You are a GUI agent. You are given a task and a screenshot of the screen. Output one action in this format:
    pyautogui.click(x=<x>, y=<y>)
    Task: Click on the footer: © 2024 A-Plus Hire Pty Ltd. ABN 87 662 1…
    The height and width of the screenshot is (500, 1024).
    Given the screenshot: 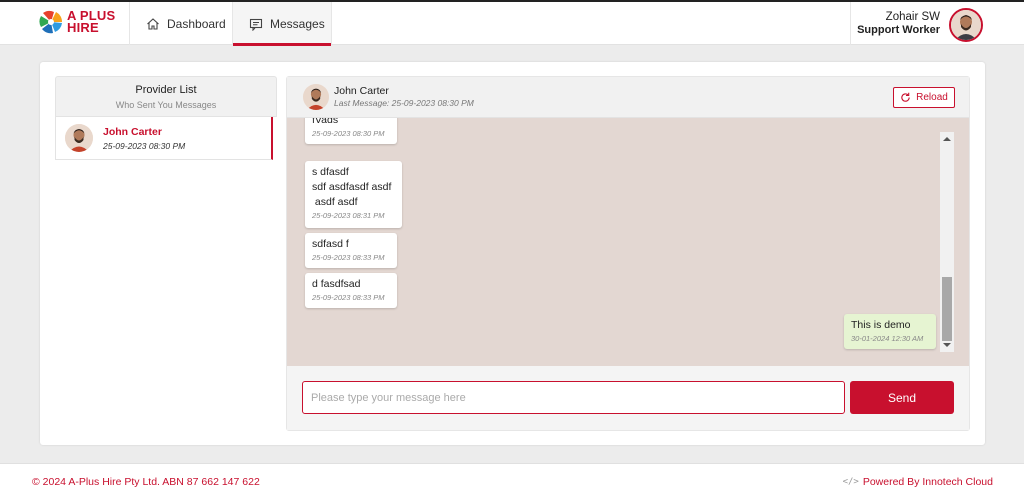 What is the action you would take?
    pyautogui.click(x=512, y=481)
    